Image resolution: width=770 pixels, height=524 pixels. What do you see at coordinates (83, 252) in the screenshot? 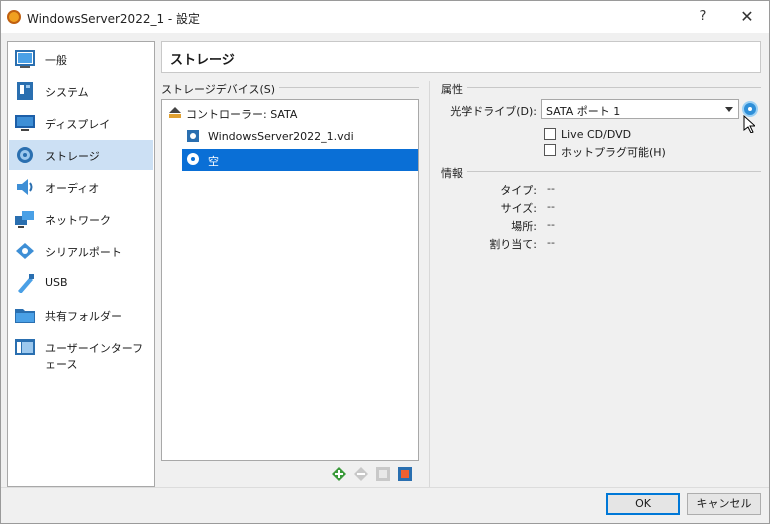
I see `sidebar-item-label: シリアルポート` at bounding box center [83, 252].